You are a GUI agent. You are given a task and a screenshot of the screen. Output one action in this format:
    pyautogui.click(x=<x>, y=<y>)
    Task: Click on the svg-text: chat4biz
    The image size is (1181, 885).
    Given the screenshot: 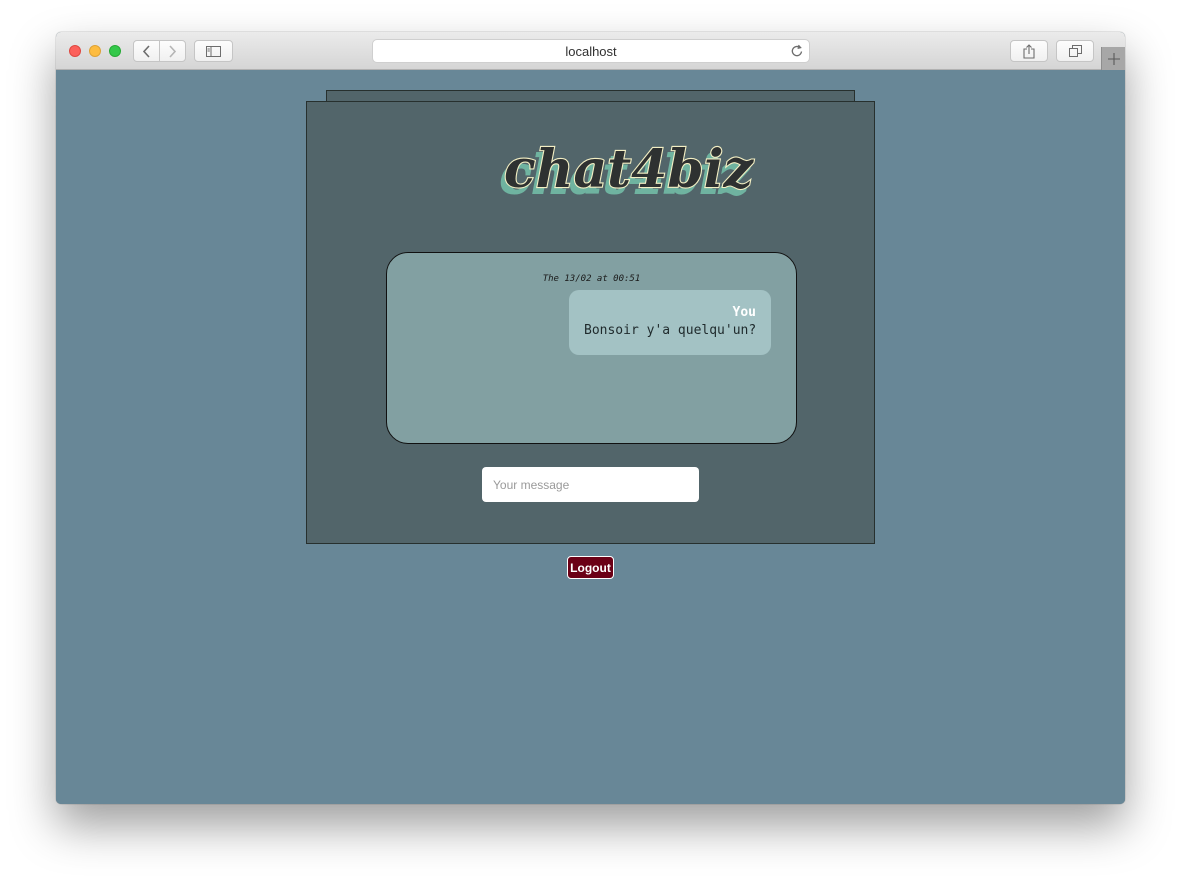 What is the action you would take?
    pyautogui.click(x=629, y=169)
    